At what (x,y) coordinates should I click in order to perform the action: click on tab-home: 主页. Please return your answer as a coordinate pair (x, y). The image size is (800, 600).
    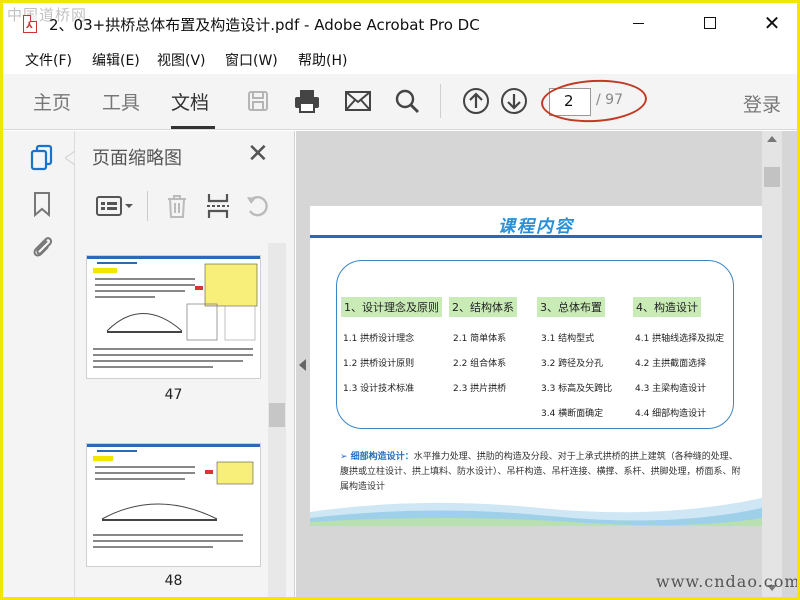
    Looking at the image, I should click on (52, 101).